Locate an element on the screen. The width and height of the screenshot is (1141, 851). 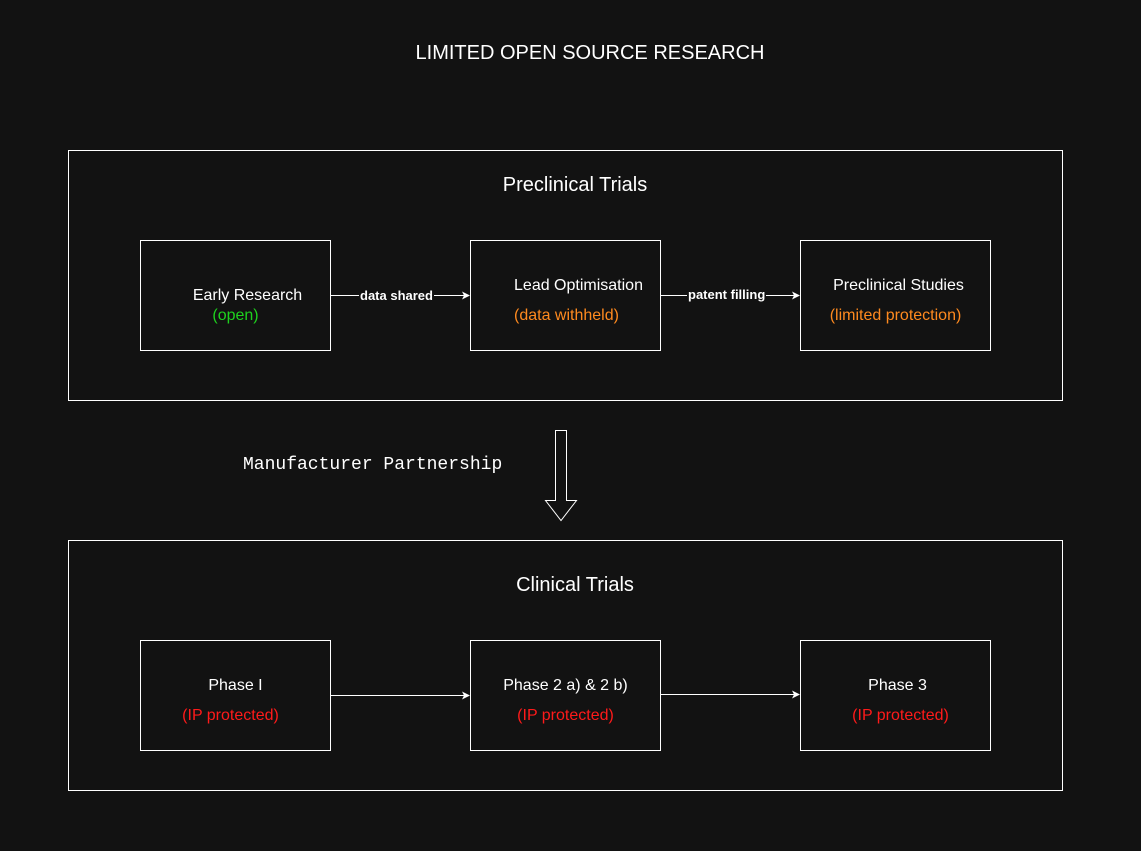
node-title: Phase 3 is located at coordinates (897, 685).